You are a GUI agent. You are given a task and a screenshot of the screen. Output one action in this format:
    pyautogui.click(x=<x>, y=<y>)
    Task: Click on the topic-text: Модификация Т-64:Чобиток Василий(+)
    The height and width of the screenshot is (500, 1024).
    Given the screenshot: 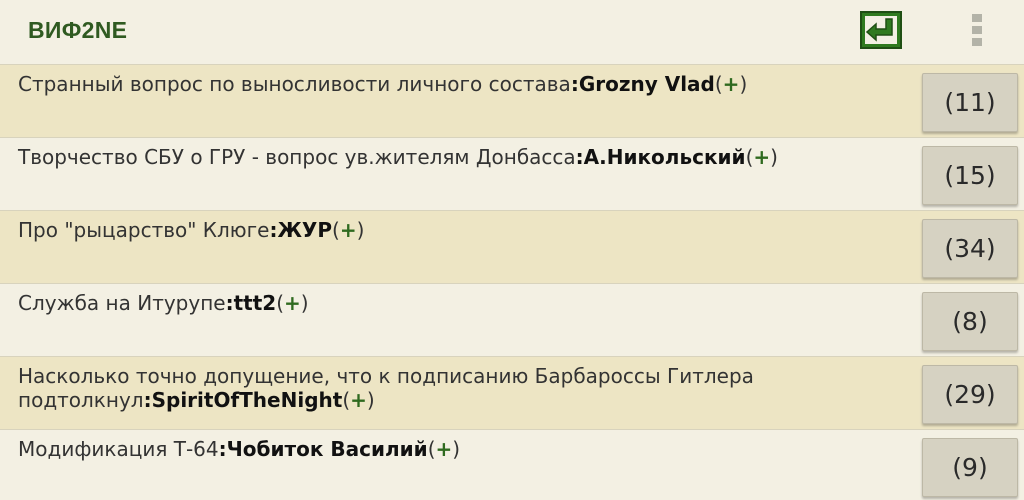 What is the action you would take?
    pyautogui.click(x=239, y=449)
    